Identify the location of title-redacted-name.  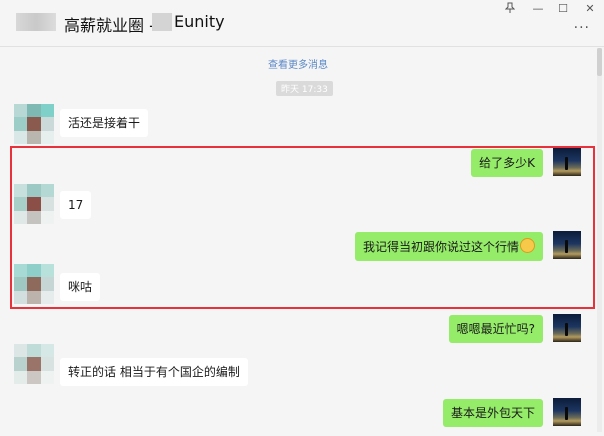
(162, 22).